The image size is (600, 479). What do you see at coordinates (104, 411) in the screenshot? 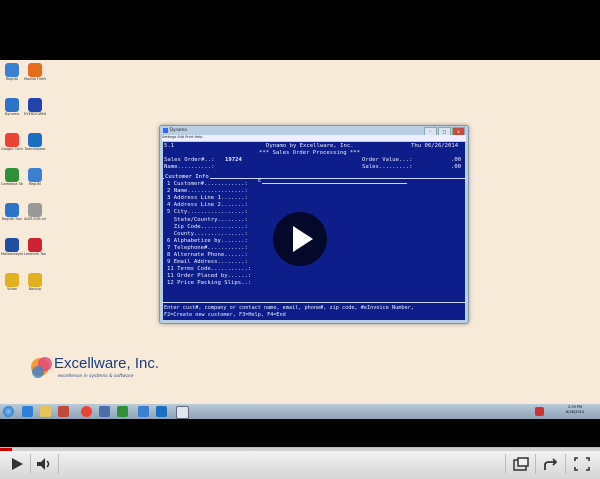
I see `remote-taskbar-icon` at bounding box center [104, 411].